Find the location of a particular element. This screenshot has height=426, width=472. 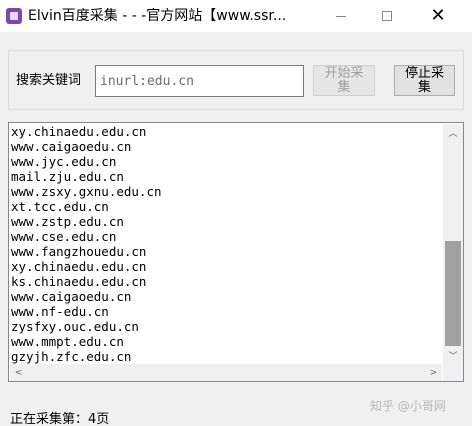

watermark: 知乎 @小哥网 is located at coordinates (408, 406).